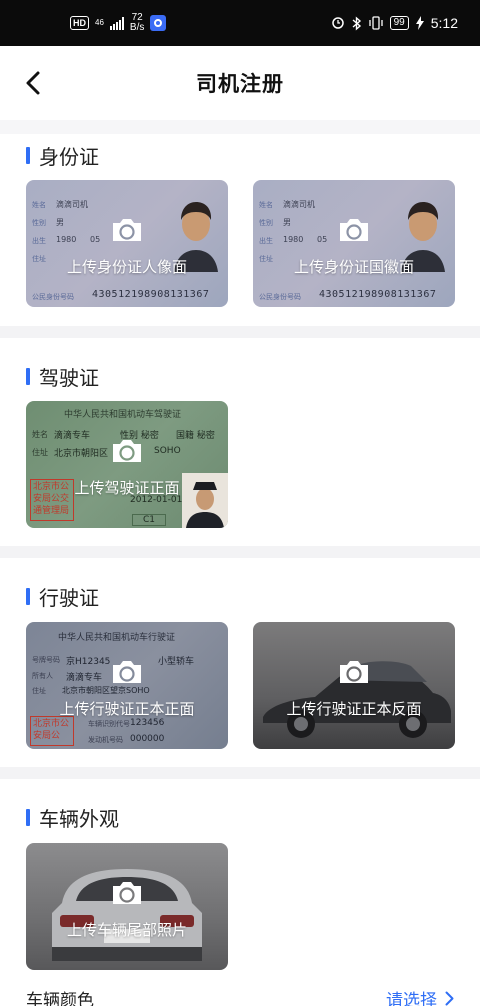  I want to click on status-left: HD 46 72 B/s, so click(118, 23).